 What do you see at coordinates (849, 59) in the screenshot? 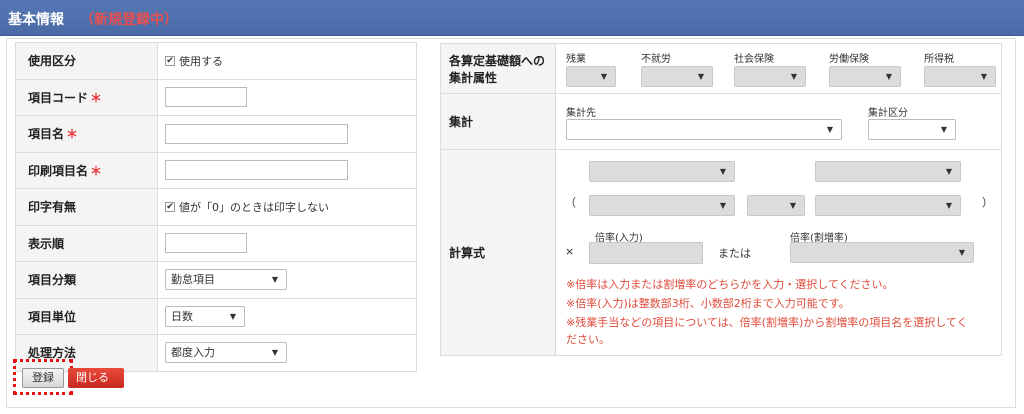
I see `attr-col-labor-ins: 労働保険` at bounding box center [849, 59].